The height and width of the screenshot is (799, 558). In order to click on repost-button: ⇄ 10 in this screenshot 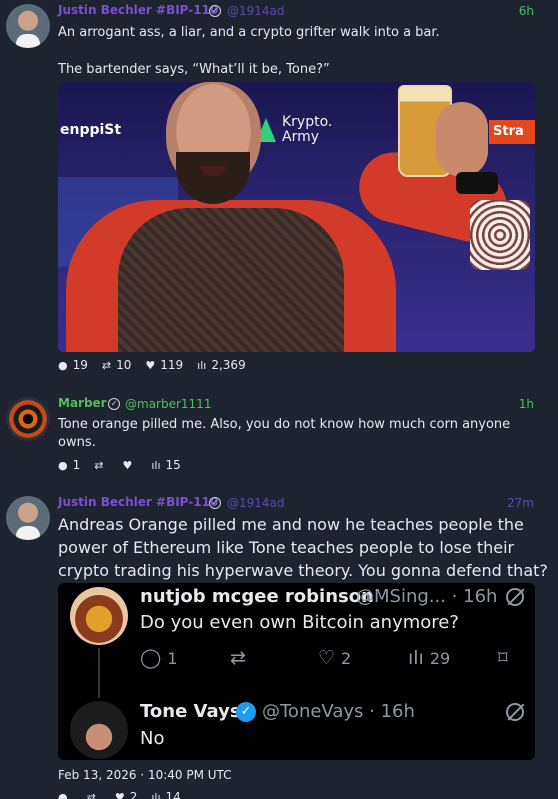, I will do `click(117, 365)`.